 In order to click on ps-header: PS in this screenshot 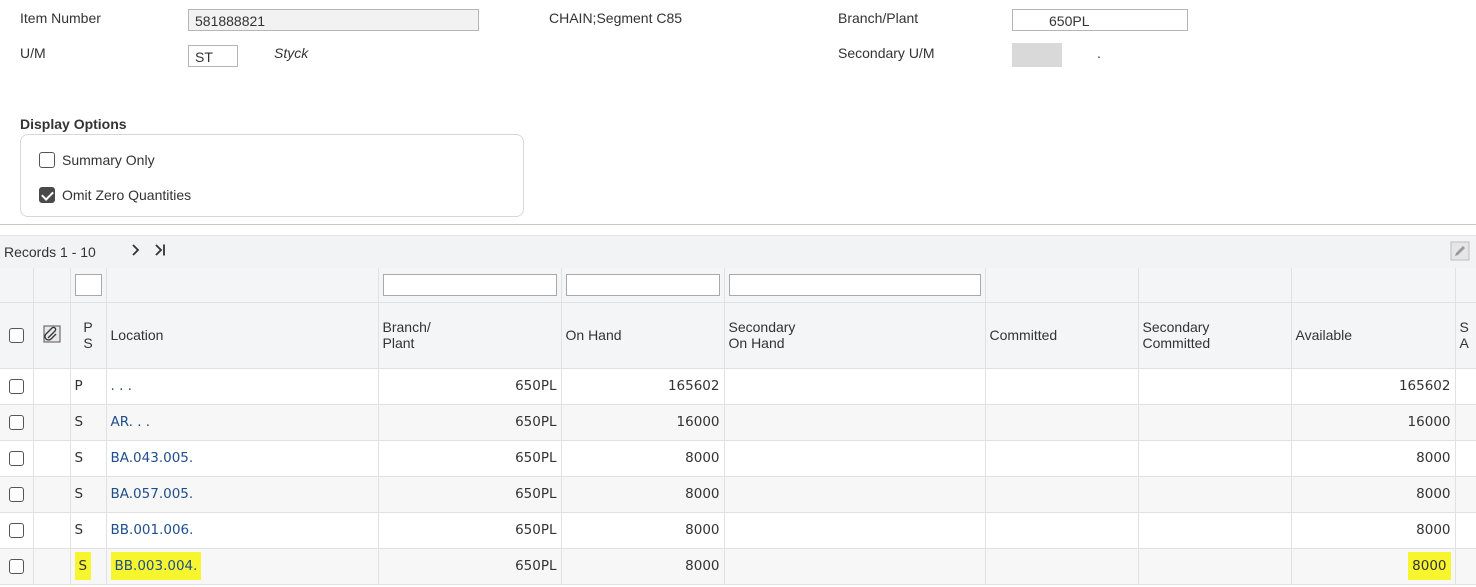, I will do `click(88, 335)`.